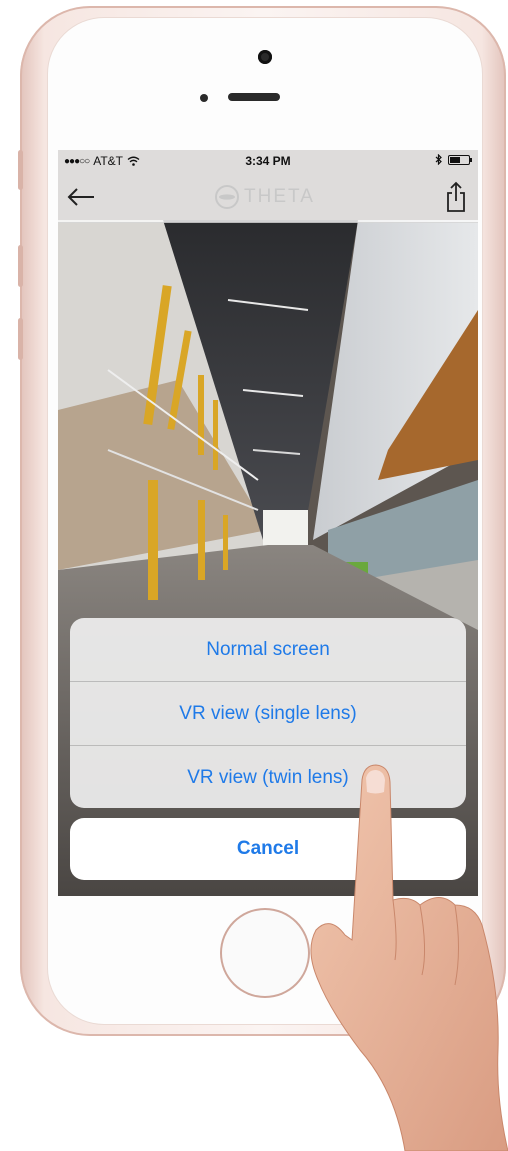 This screenshot has height=1151, width=508. What do you see at coordinates (204, 98) in the screenshot?
I see `proximity-sensor` at bounding box center [204, 98].